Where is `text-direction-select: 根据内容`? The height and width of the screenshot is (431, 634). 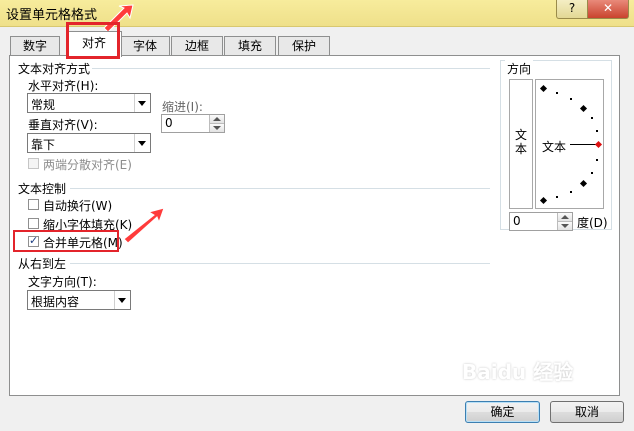 text-direction-select: 根据内容 is located at coordinates (79, 300).